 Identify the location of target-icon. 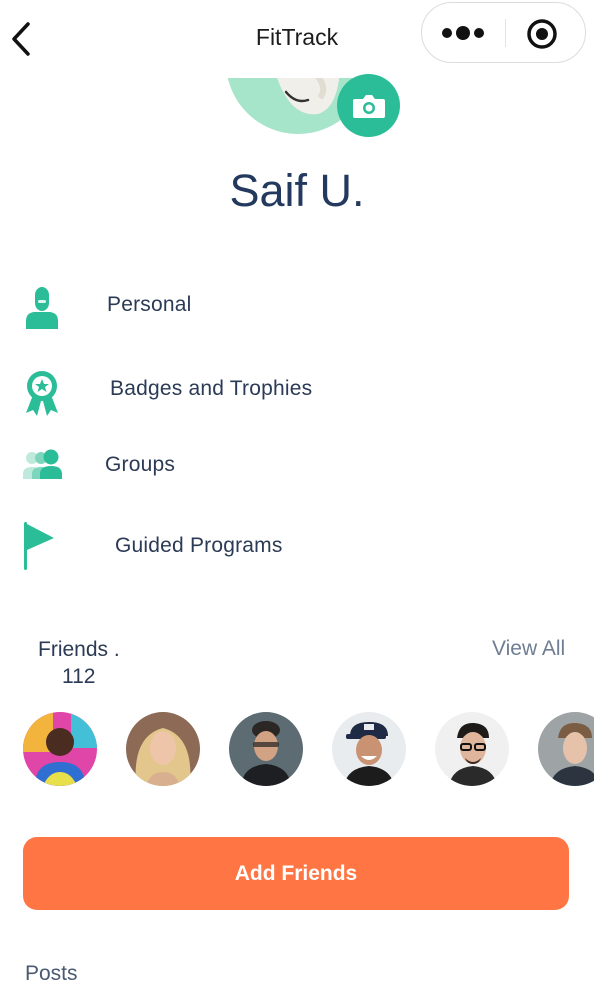
(542, 34).